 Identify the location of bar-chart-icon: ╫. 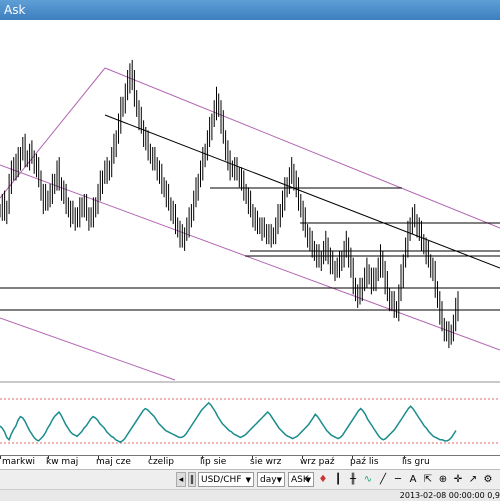
(353, 479).